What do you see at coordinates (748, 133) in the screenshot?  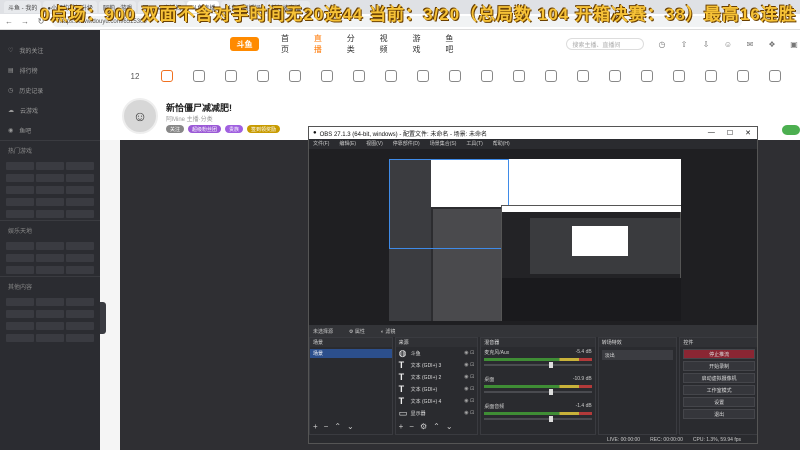 I see `close-icon: ✕` at bounding box center [748, 133].